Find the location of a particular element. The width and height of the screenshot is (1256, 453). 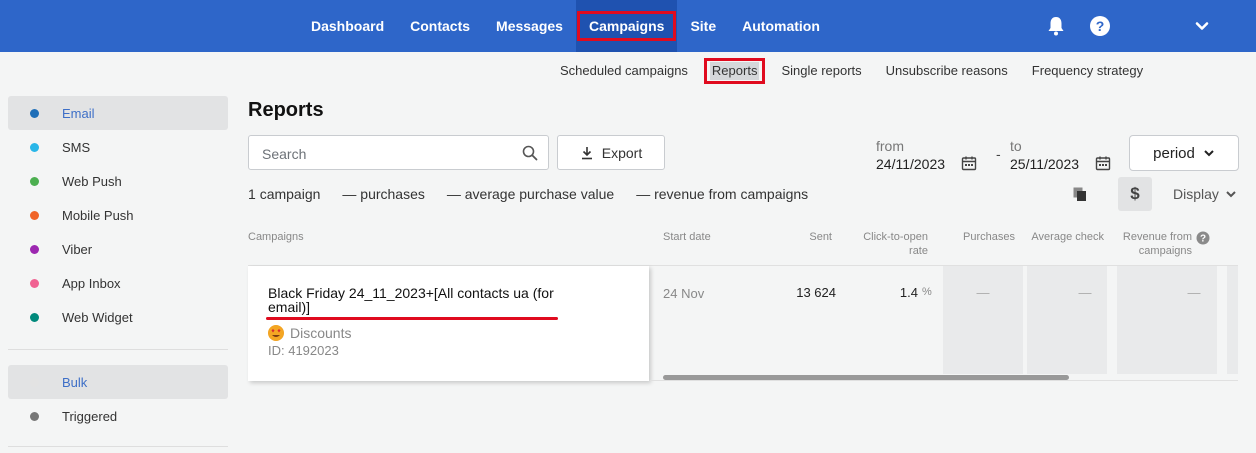

sidebar-item-triggered: Triggered is located at coordinates (118, 416).